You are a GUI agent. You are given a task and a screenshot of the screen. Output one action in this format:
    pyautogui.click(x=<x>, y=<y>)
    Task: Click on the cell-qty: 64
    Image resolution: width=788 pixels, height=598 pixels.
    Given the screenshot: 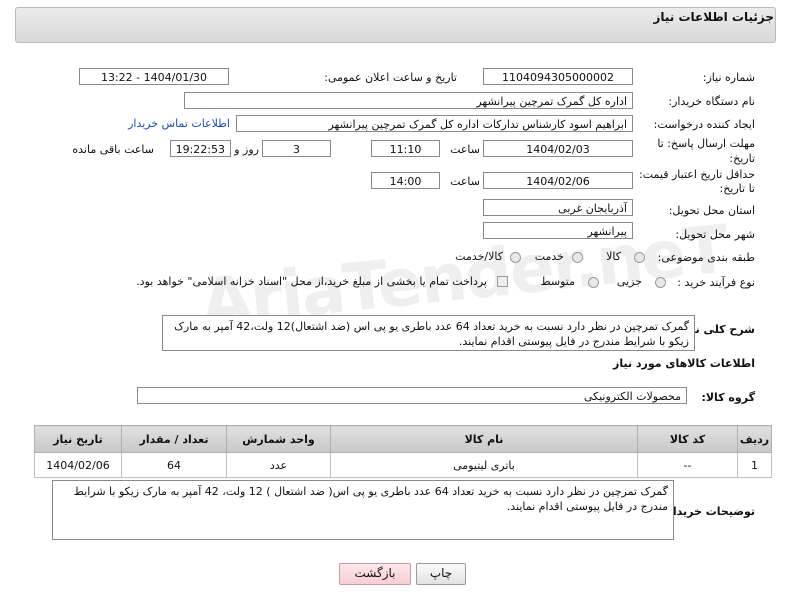 What is the action you would take?
    pyautogui.click(x=174, y=465)
    